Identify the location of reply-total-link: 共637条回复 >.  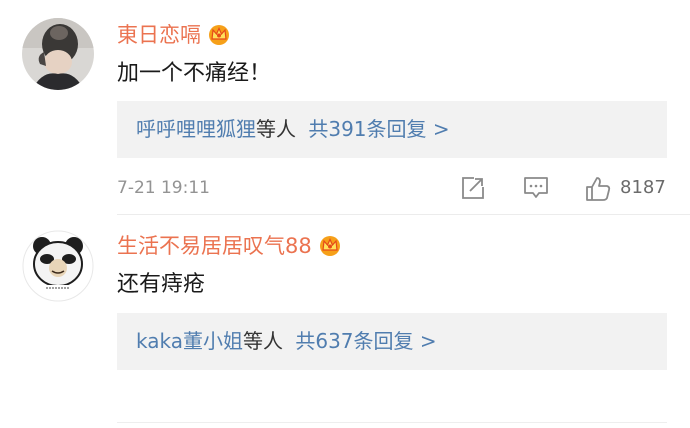
(365, 341).